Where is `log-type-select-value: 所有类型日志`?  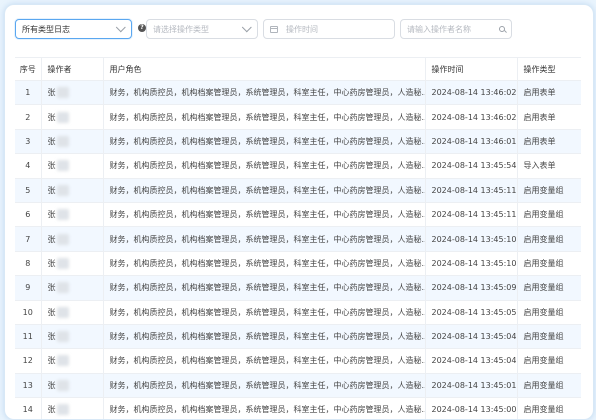 log-type-select-value: 所有类型日志 is located at coordinates (46, 29).